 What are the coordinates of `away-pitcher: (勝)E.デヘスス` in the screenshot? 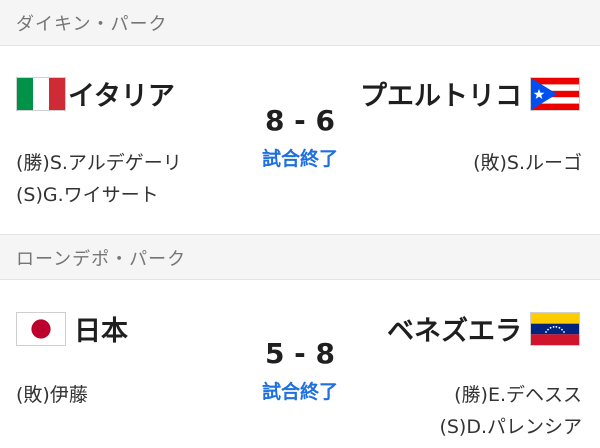 It's located at (518, 395).